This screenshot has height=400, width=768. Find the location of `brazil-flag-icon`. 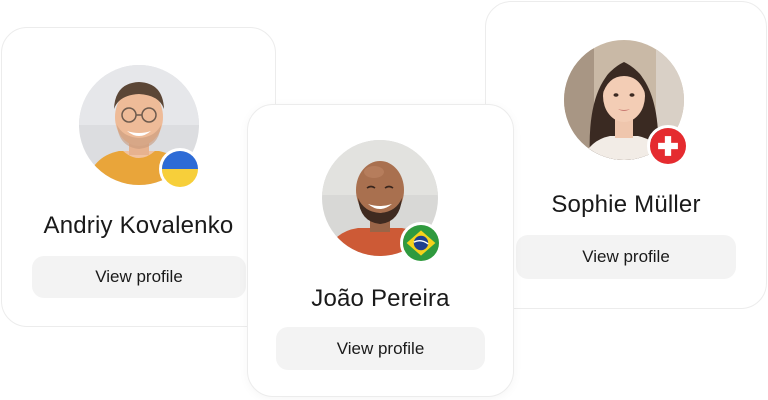

brazil-flag-icon is located at coordinates (421, 243).